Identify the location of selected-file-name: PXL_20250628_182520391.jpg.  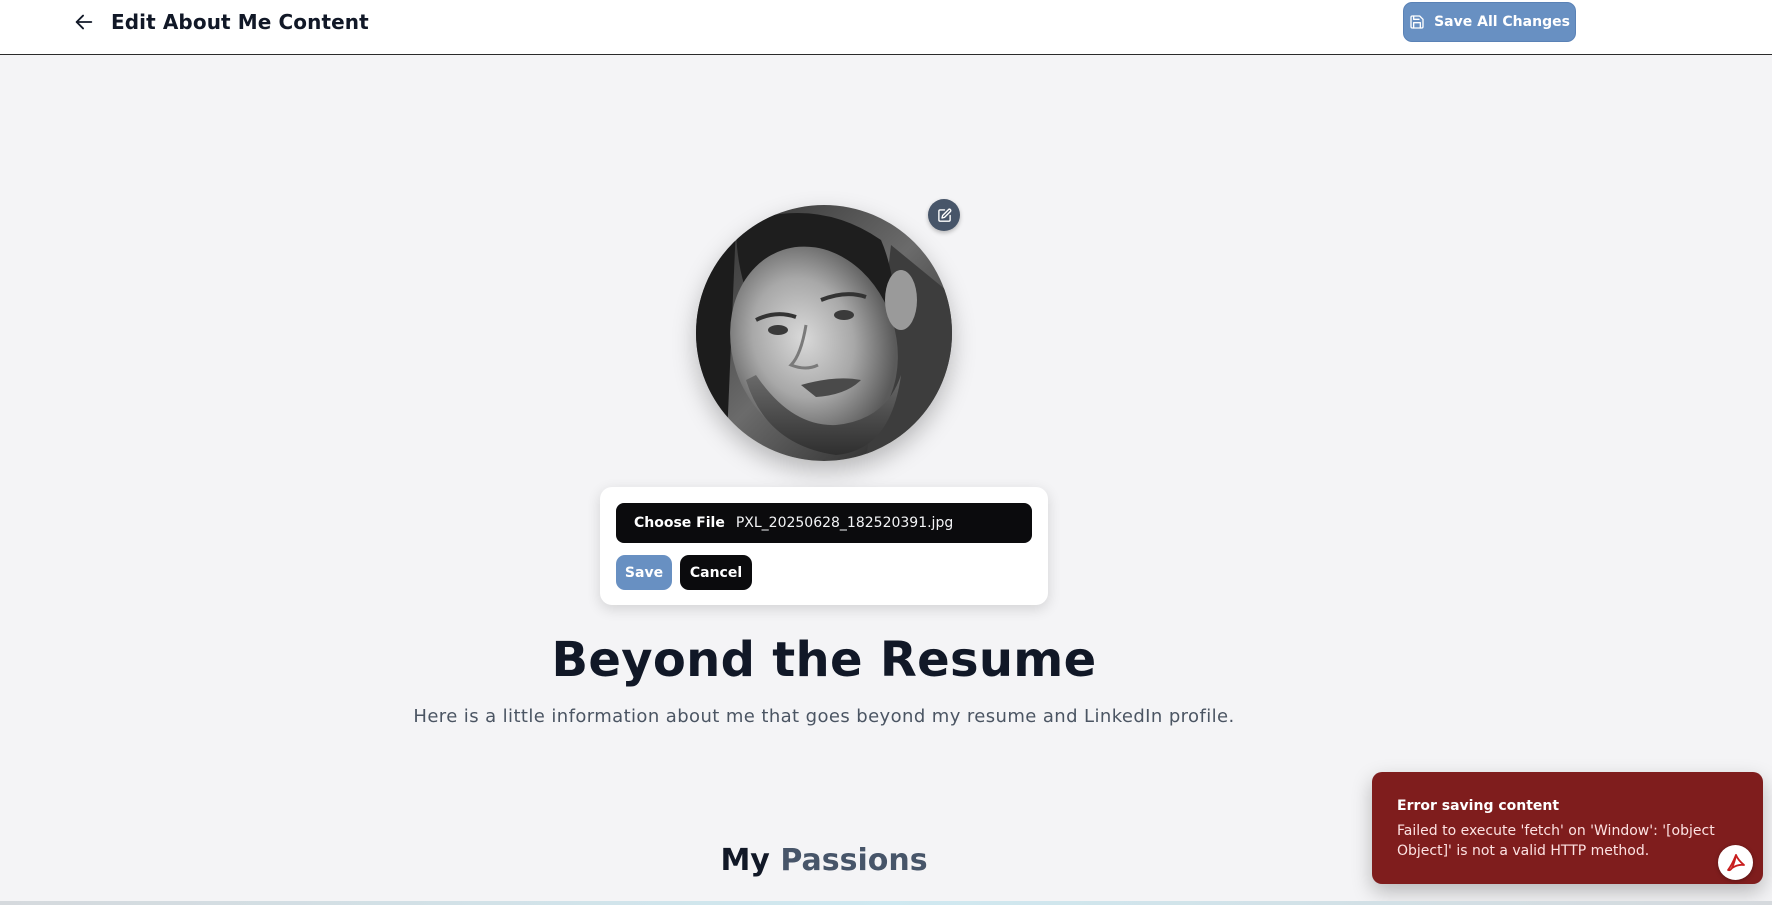
(844, 523).